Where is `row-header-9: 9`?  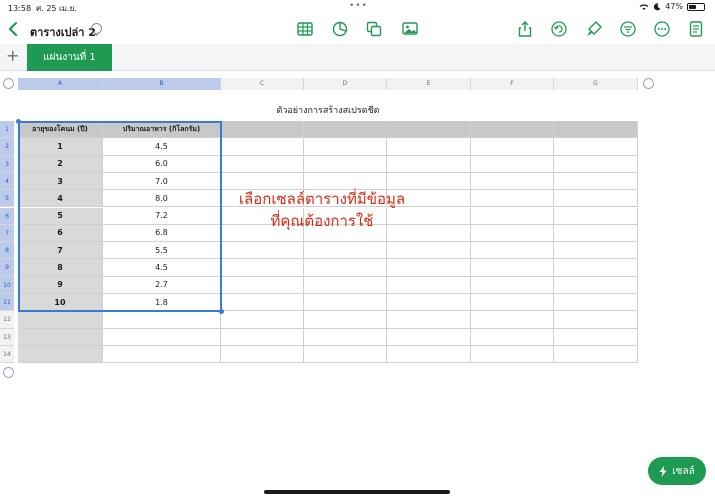 row-header-9: 9 is located at coordinates (7, 268).